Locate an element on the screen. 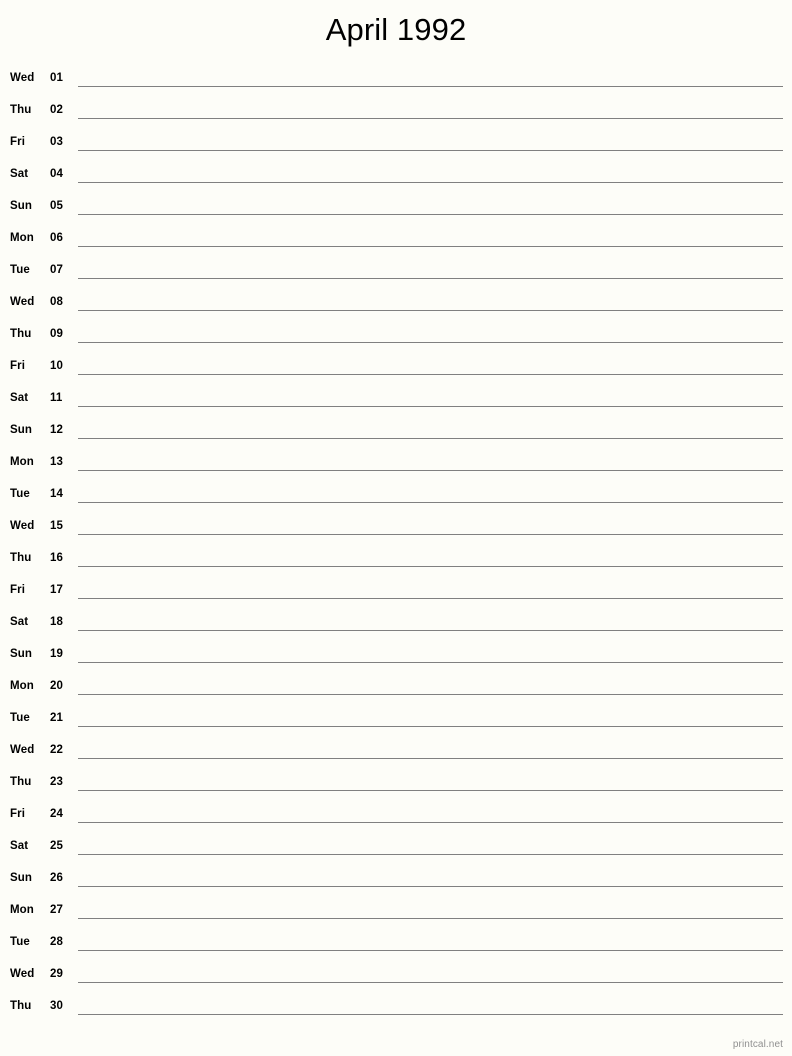 Image resolution: width=792 pixels, height=1056 pixels. day-of-week-label: Sun is located at coordinates (21, 206).